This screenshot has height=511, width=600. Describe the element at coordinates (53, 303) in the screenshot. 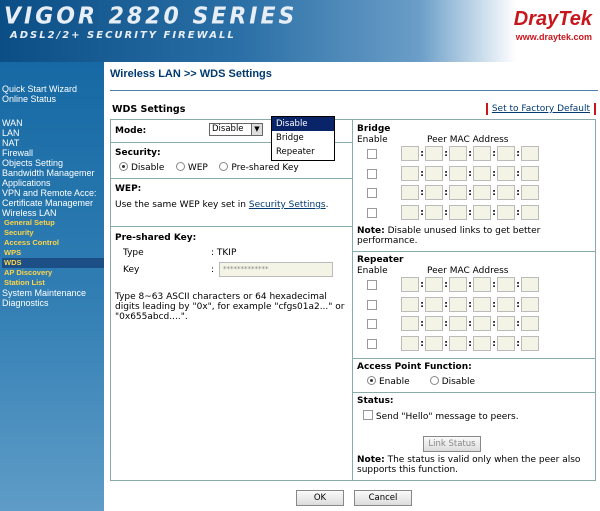

I see `sidebar-item-diagnostics: Diagnostics` at that location.